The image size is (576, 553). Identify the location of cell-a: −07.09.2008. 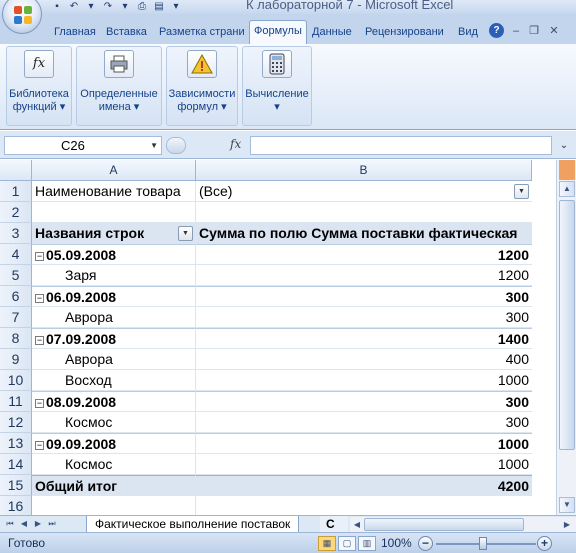
(114, 338).